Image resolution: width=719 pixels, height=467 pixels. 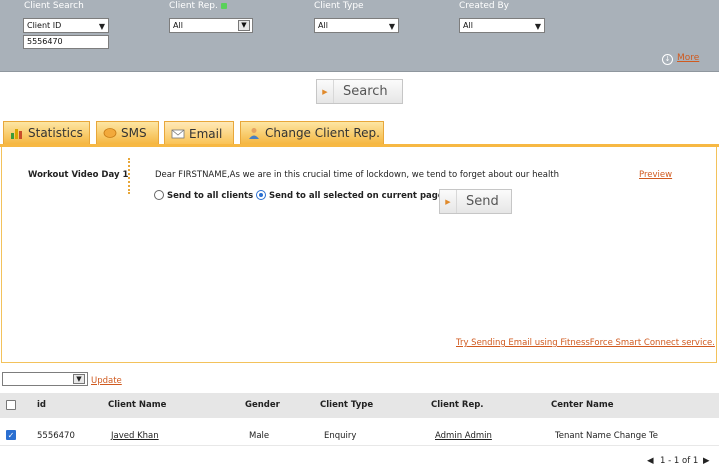 What do you see at coordinates (55, 133) in the screenshot?
I see `tab-statistics-label: Statistics` at bounding box center [55, 133].